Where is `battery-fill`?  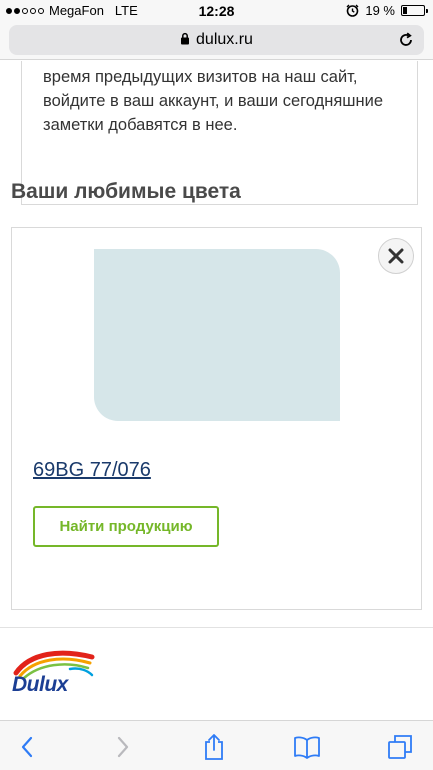
battery-fill is located at coordinates (405, 10).